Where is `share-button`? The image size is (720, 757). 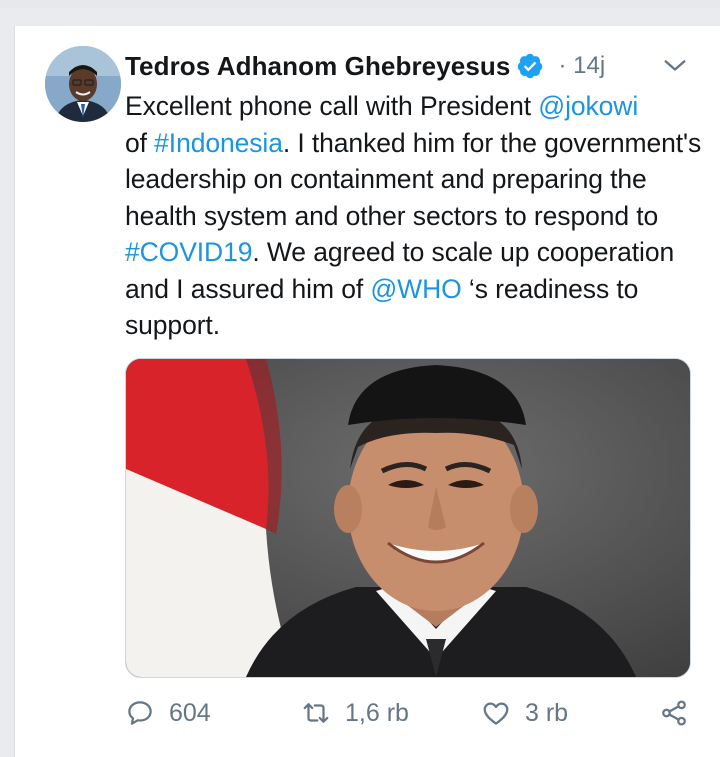 share-button is located at coordinates (681, 713).